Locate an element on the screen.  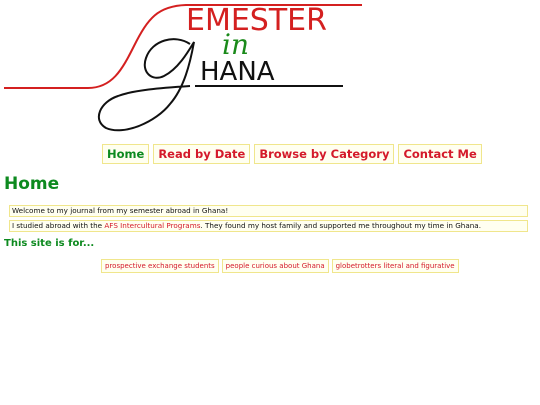
logo-text-ghana: HANA is located at coordinates (237, 72).